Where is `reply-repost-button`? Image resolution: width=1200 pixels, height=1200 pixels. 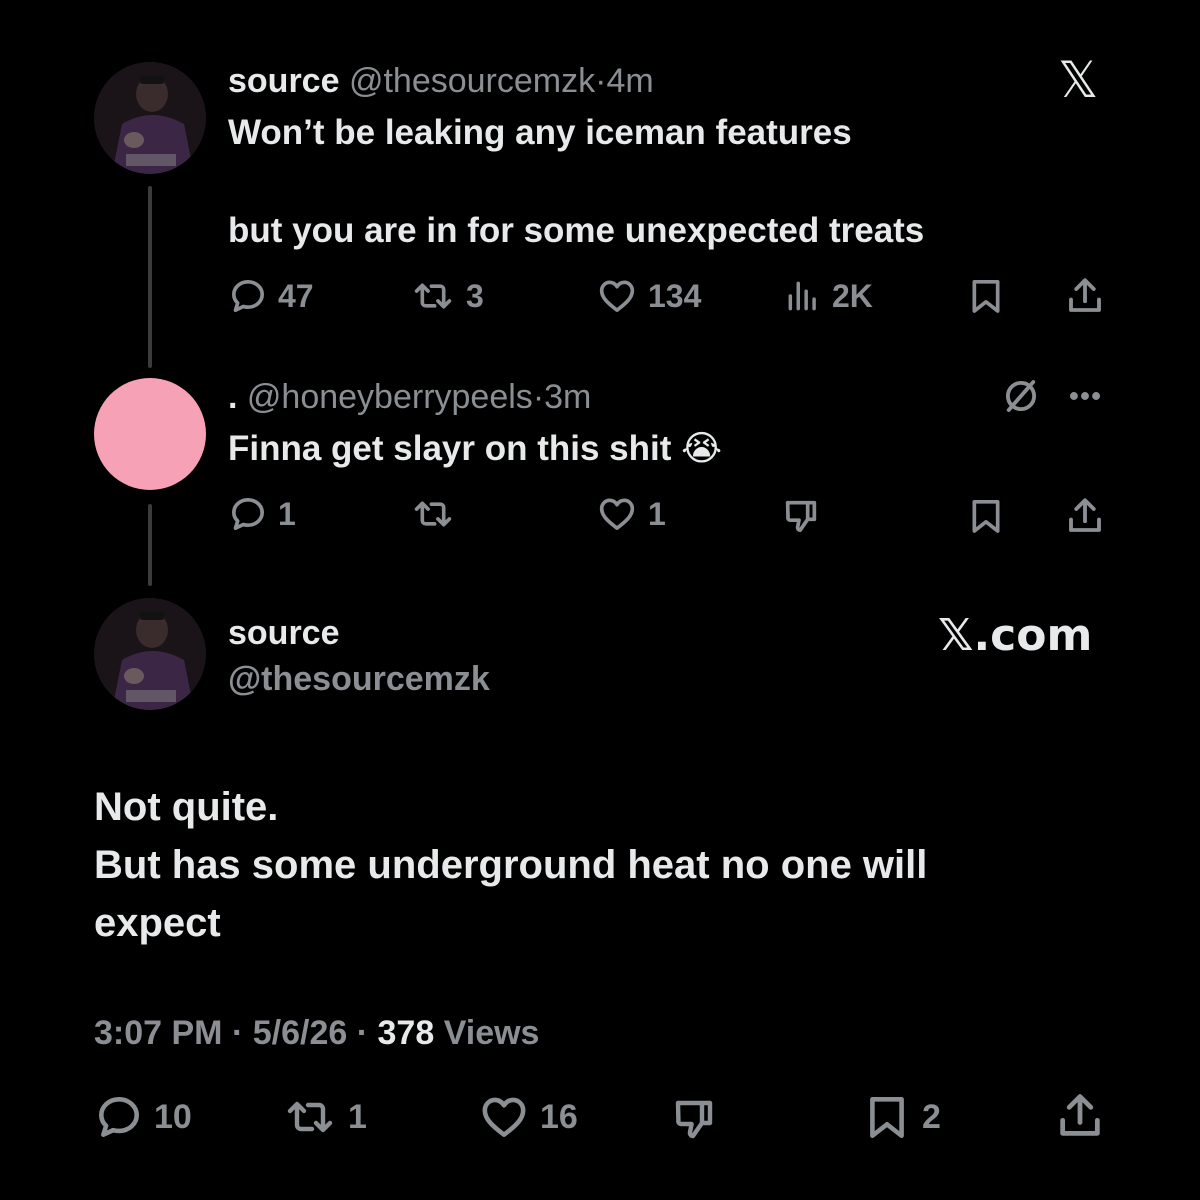
reply-repost-button is located at coordinates (433, 514).